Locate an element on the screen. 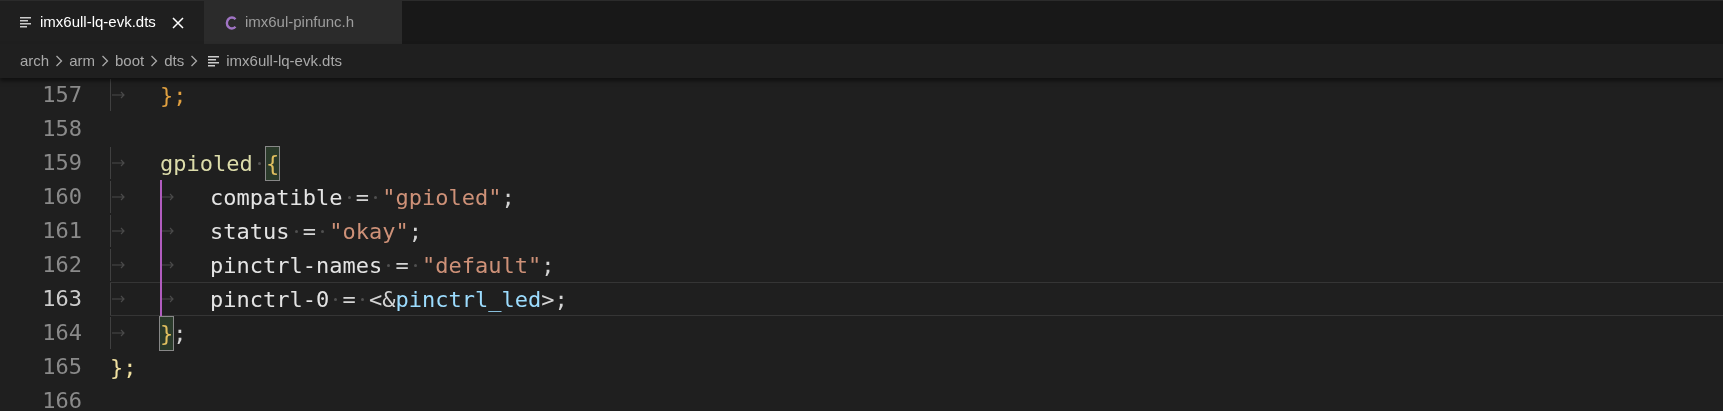 This screenshot has height=411, width=1723. code-token: status is located at coordinates (250, 231).